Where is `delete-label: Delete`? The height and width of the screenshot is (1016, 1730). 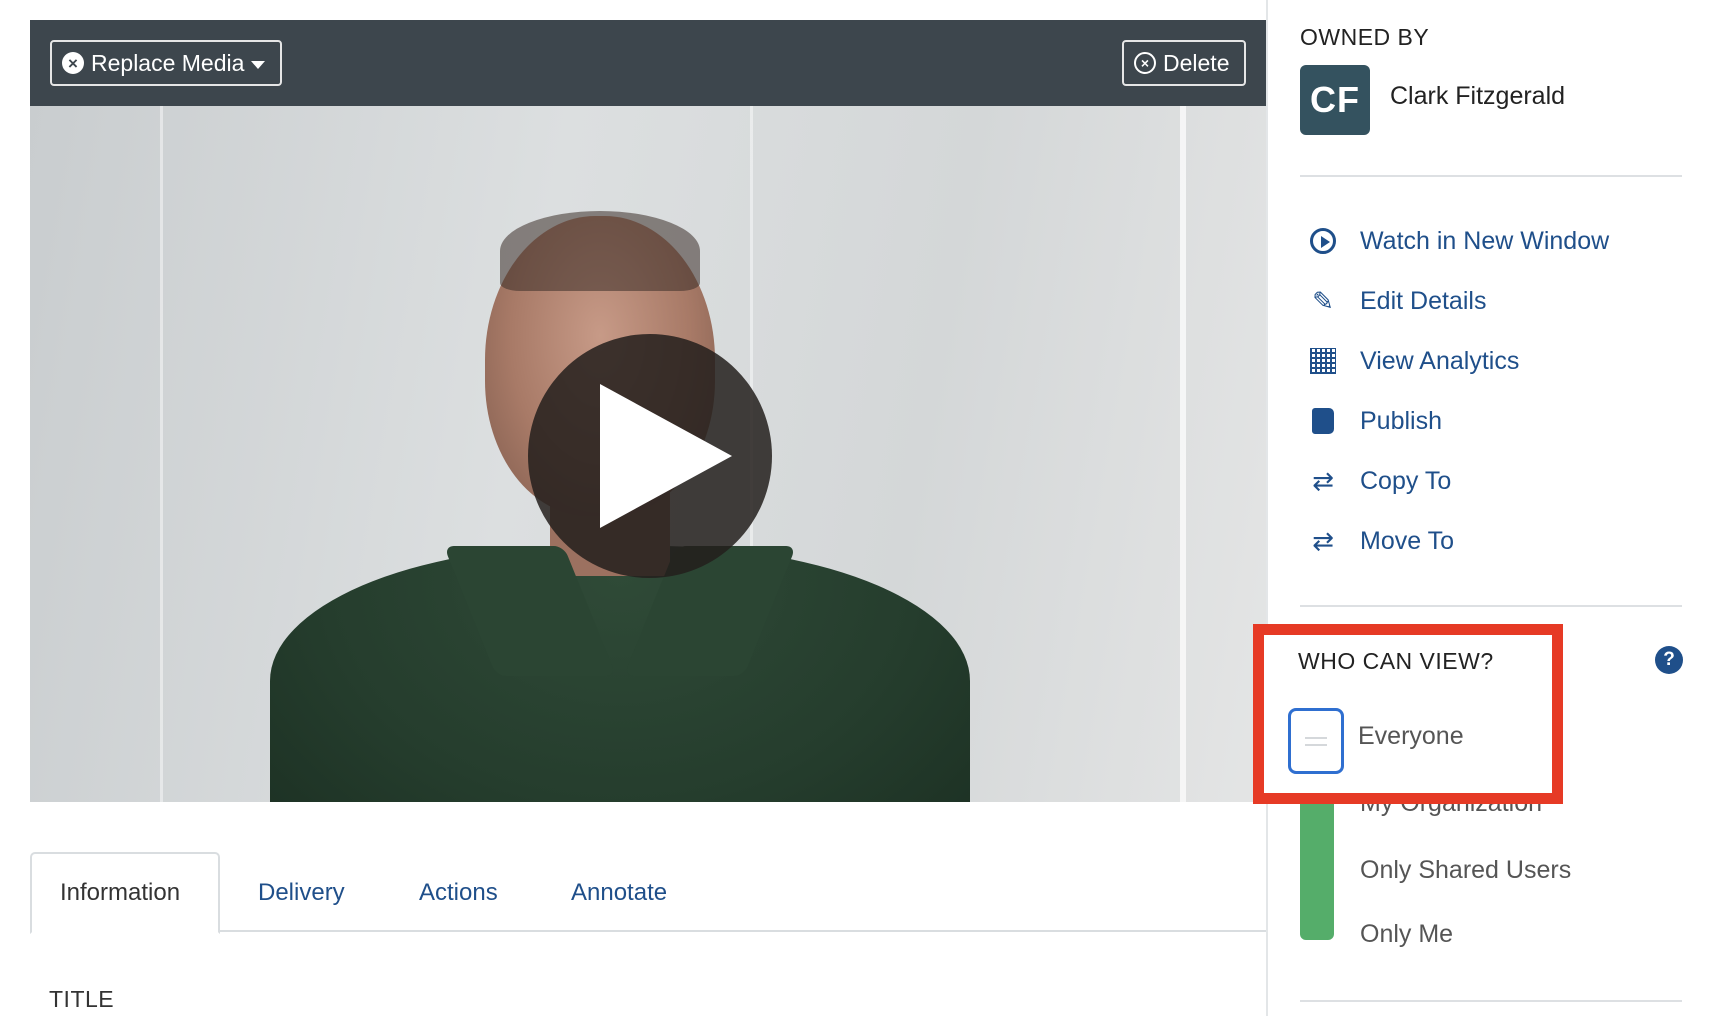 delete-label: Delete is located at coordinates (1196, 62).